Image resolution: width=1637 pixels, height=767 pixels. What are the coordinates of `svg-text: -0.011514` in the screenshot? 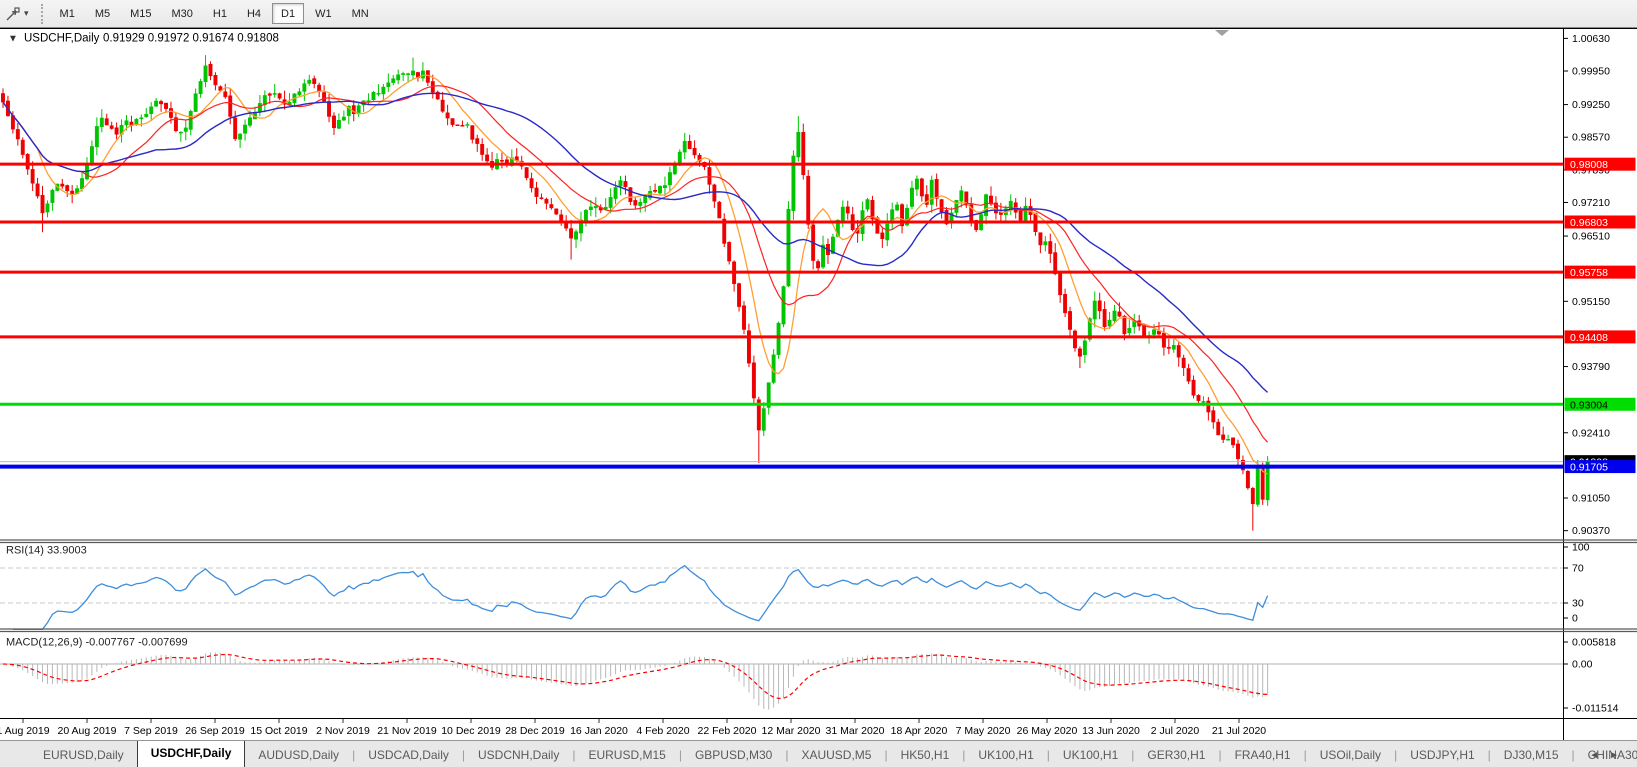 It's located at (1595, 709).